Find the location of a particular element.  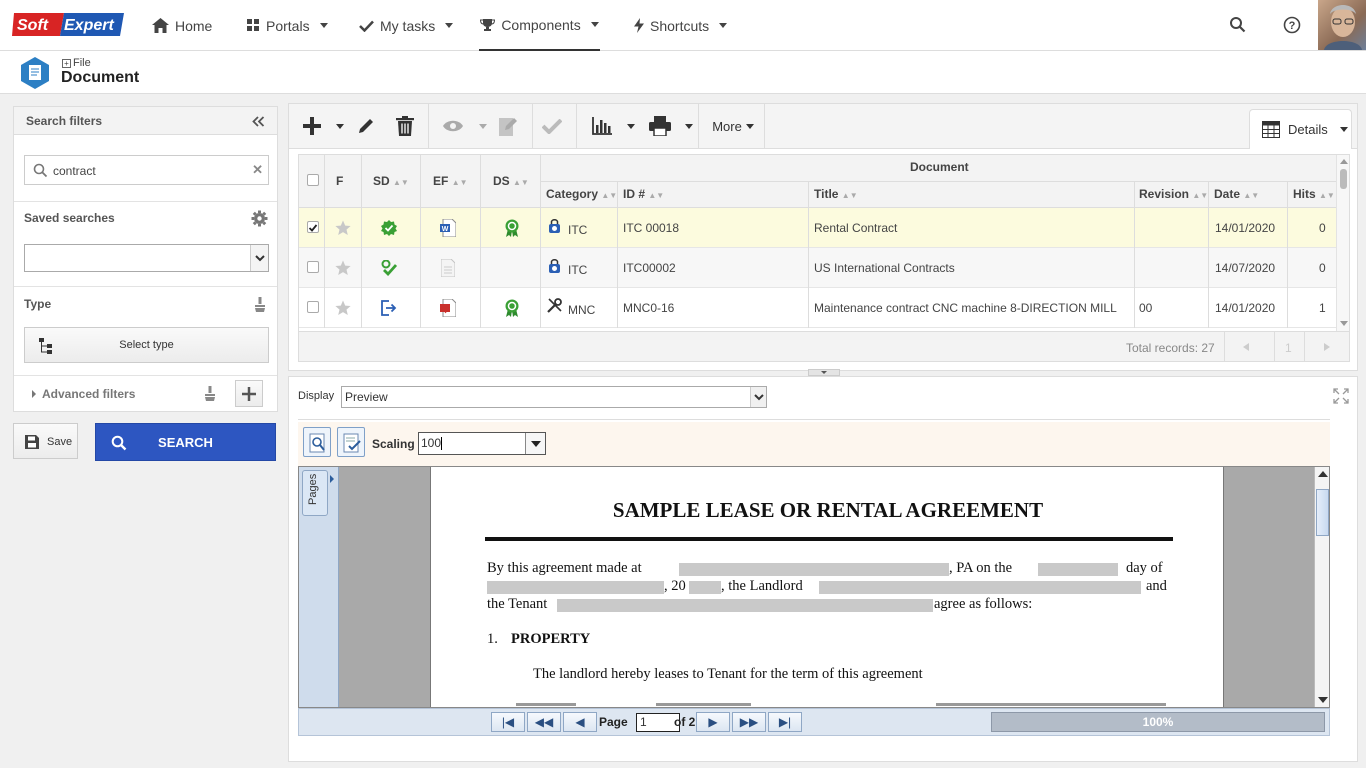

column-header-sd: SD ▲▼ is located at coordinates (391, 181).